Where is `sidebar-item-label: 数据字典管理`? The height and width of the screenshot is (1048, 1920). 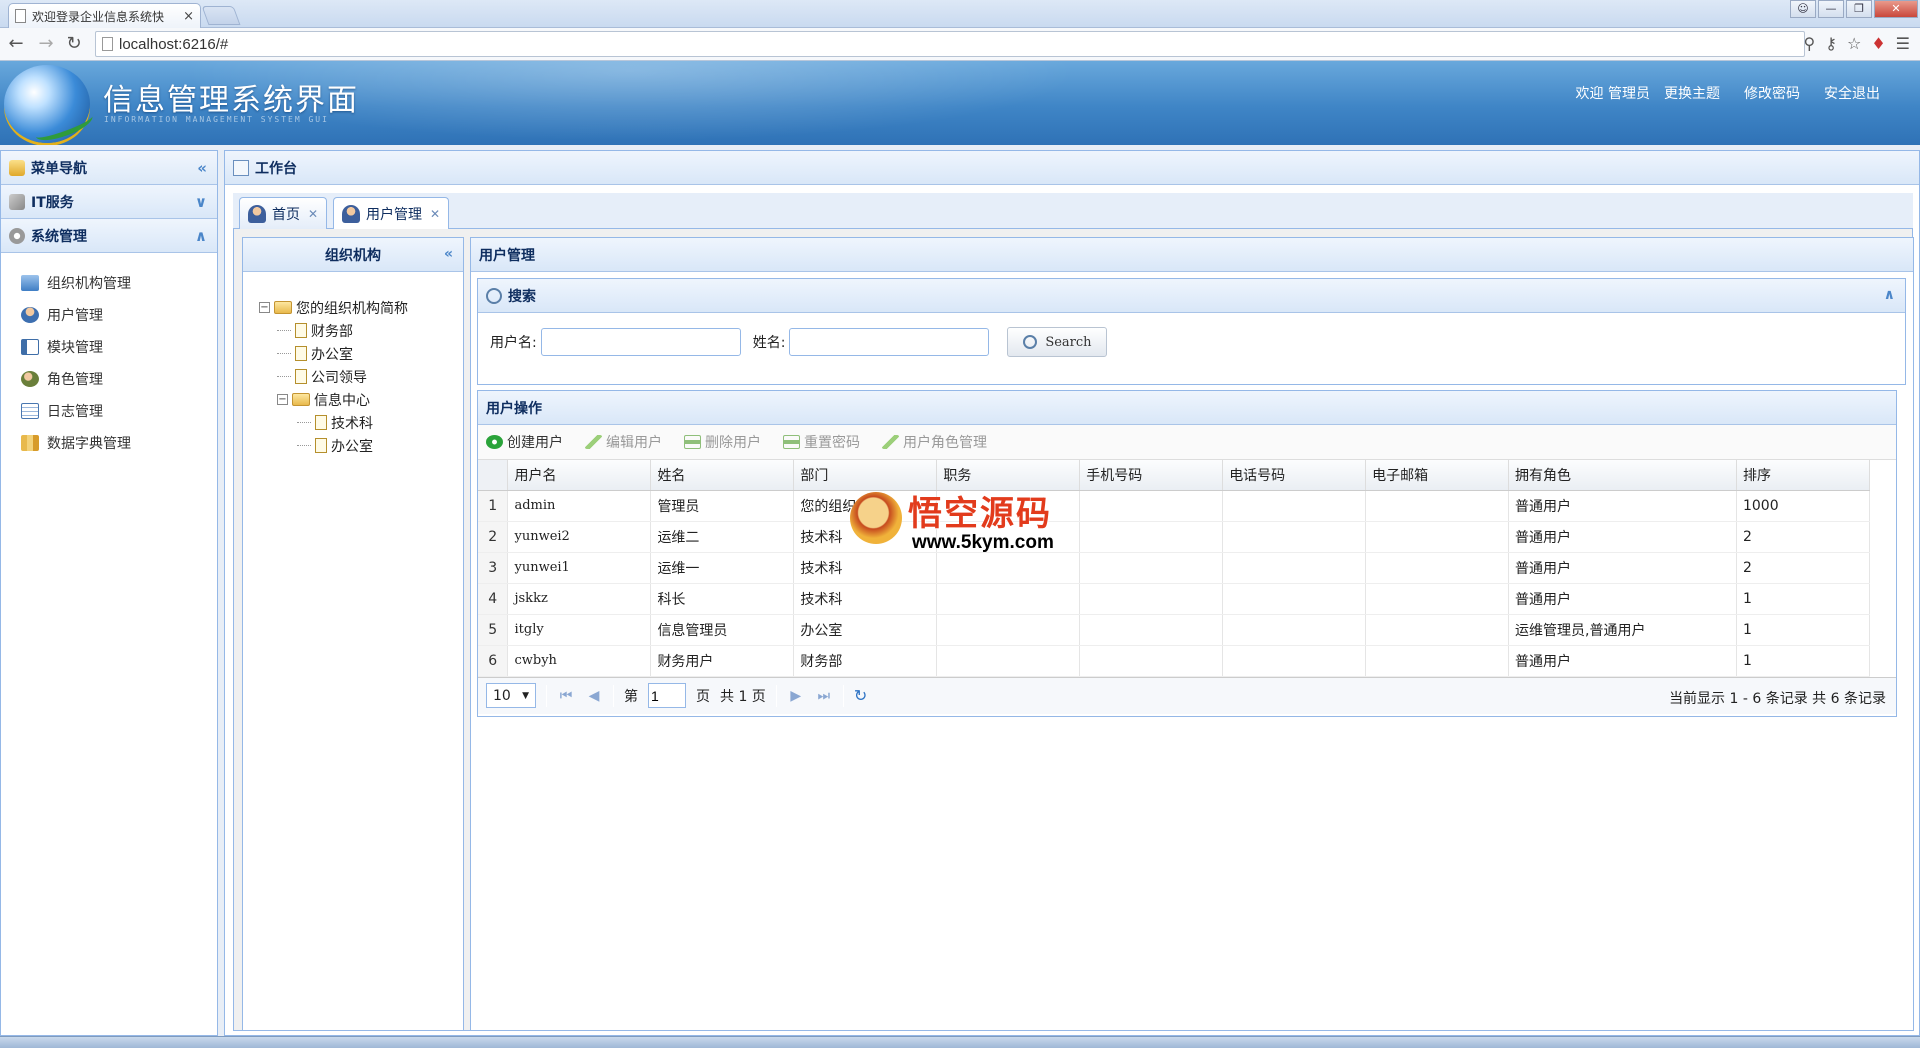
sidebar-item-label: 数据字典管理 is located at coordinates (89, 444).